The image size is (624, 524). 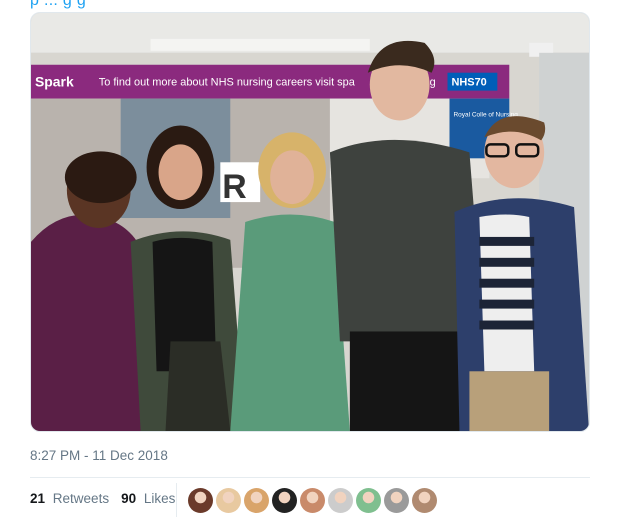 I want to click on likes-label: Likes, so click(x=159, y=498).